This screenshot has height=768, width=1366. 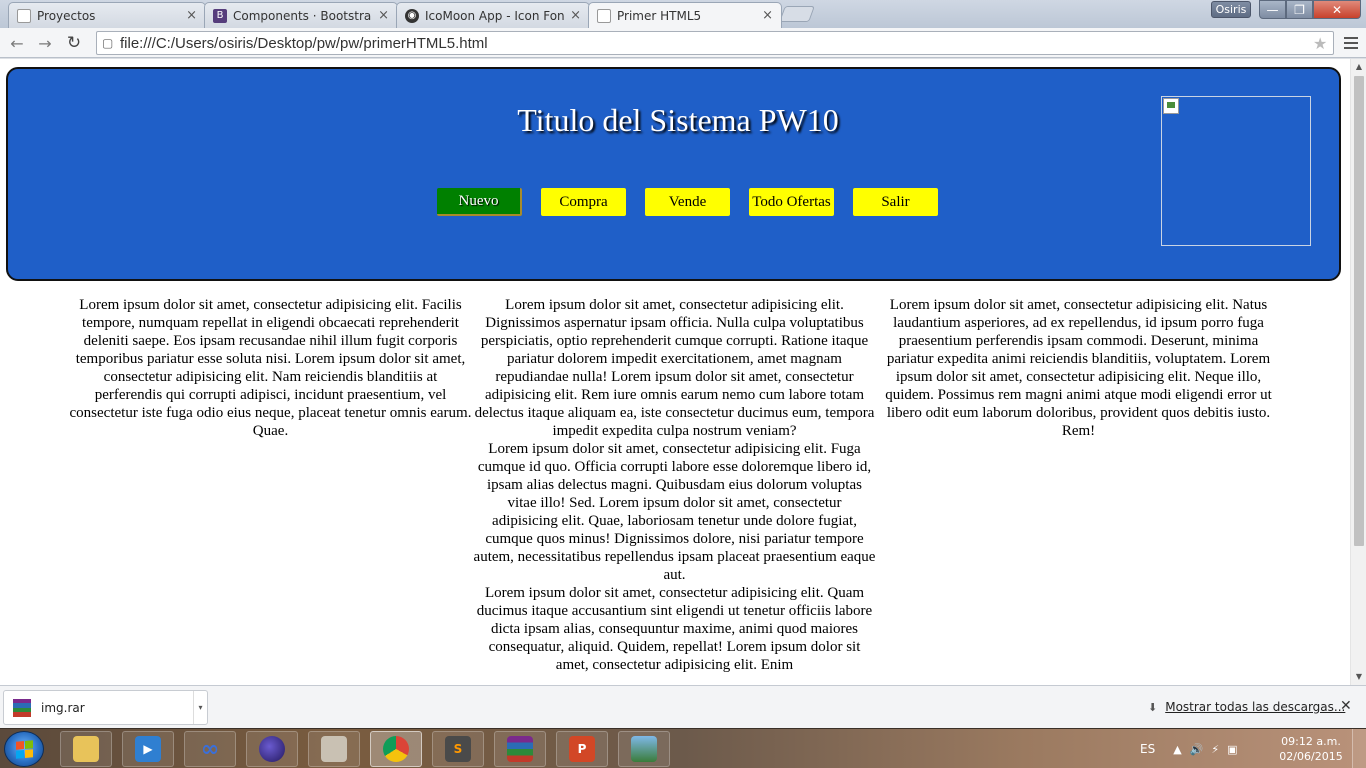 What do you see at coordinates (1236, 171) in the screenshot?
I see `broken-image` at bounding box center [1236, 171].